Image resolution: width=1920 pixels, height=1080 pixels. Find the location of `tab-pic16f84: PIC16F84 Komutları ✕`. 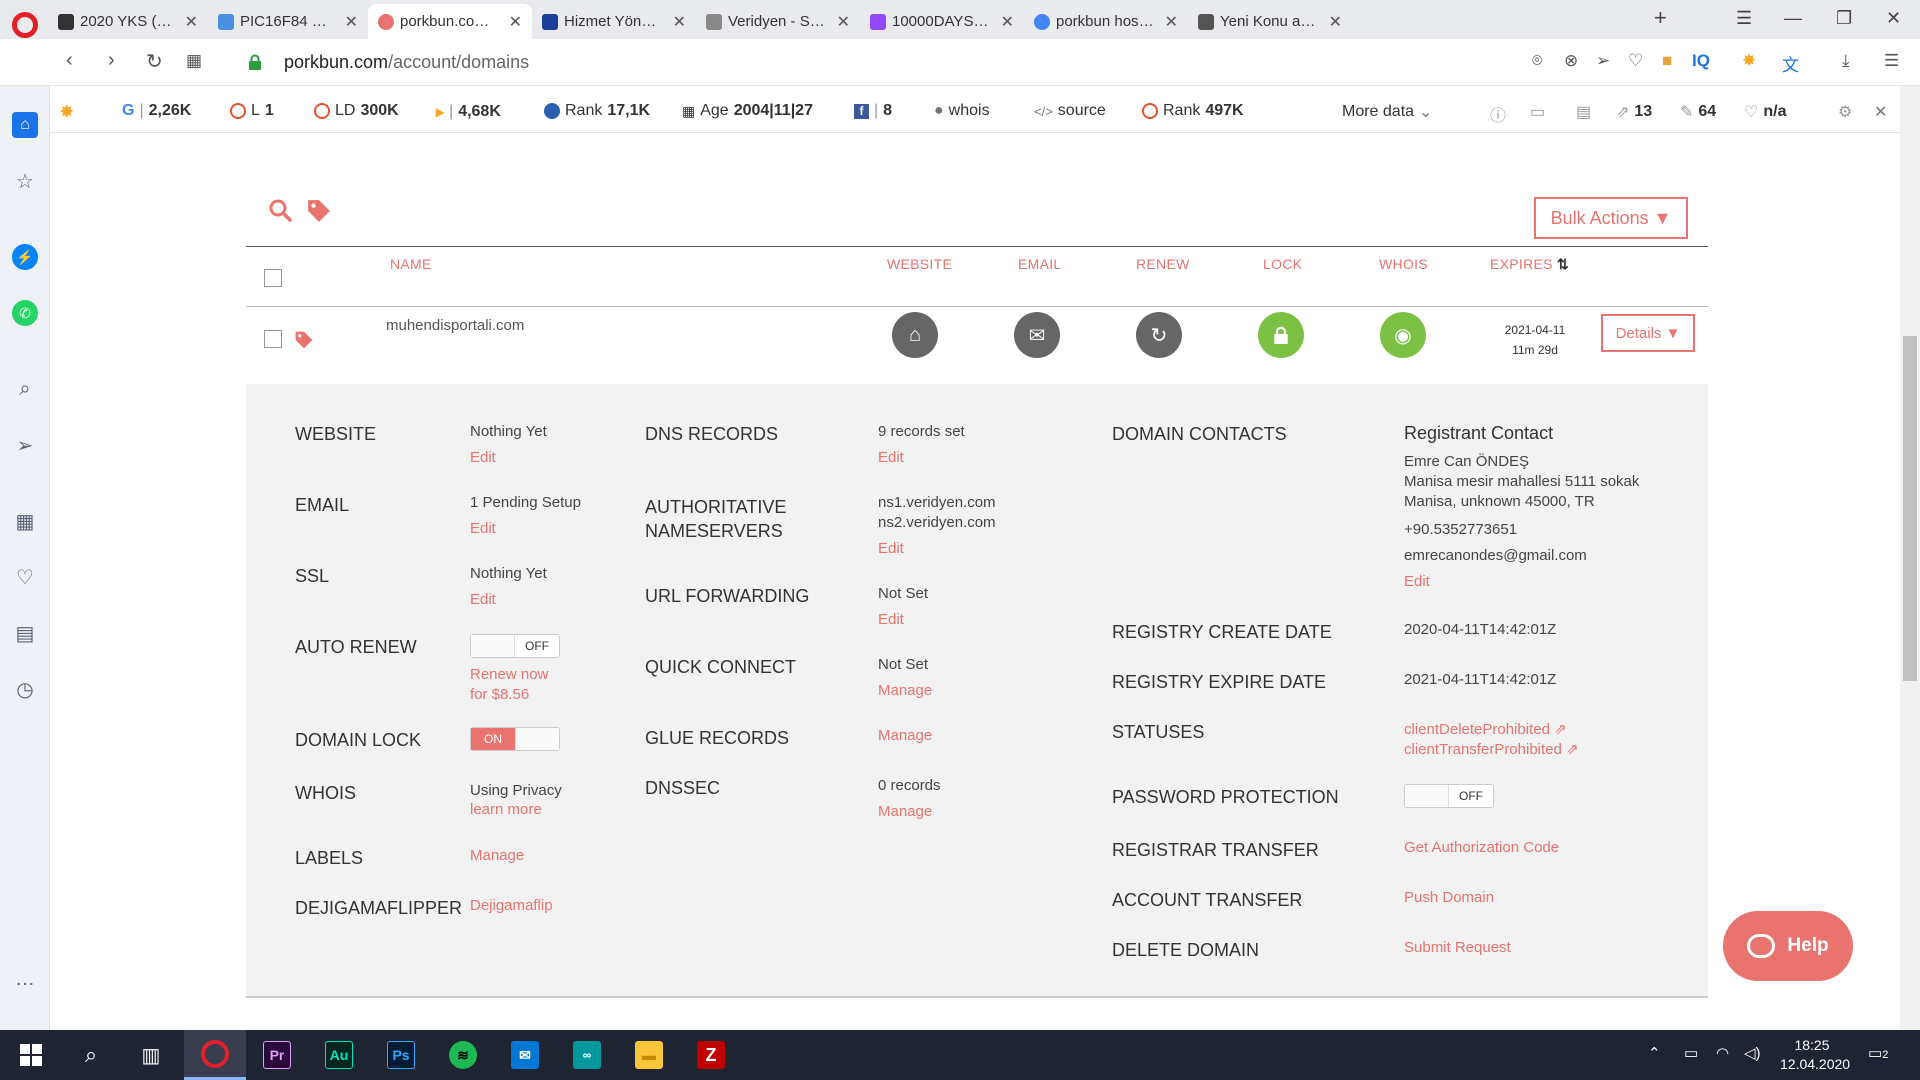

tab-pic16f84: PIC16F84 Komutları ✕ is located at coordinates (288, 21).